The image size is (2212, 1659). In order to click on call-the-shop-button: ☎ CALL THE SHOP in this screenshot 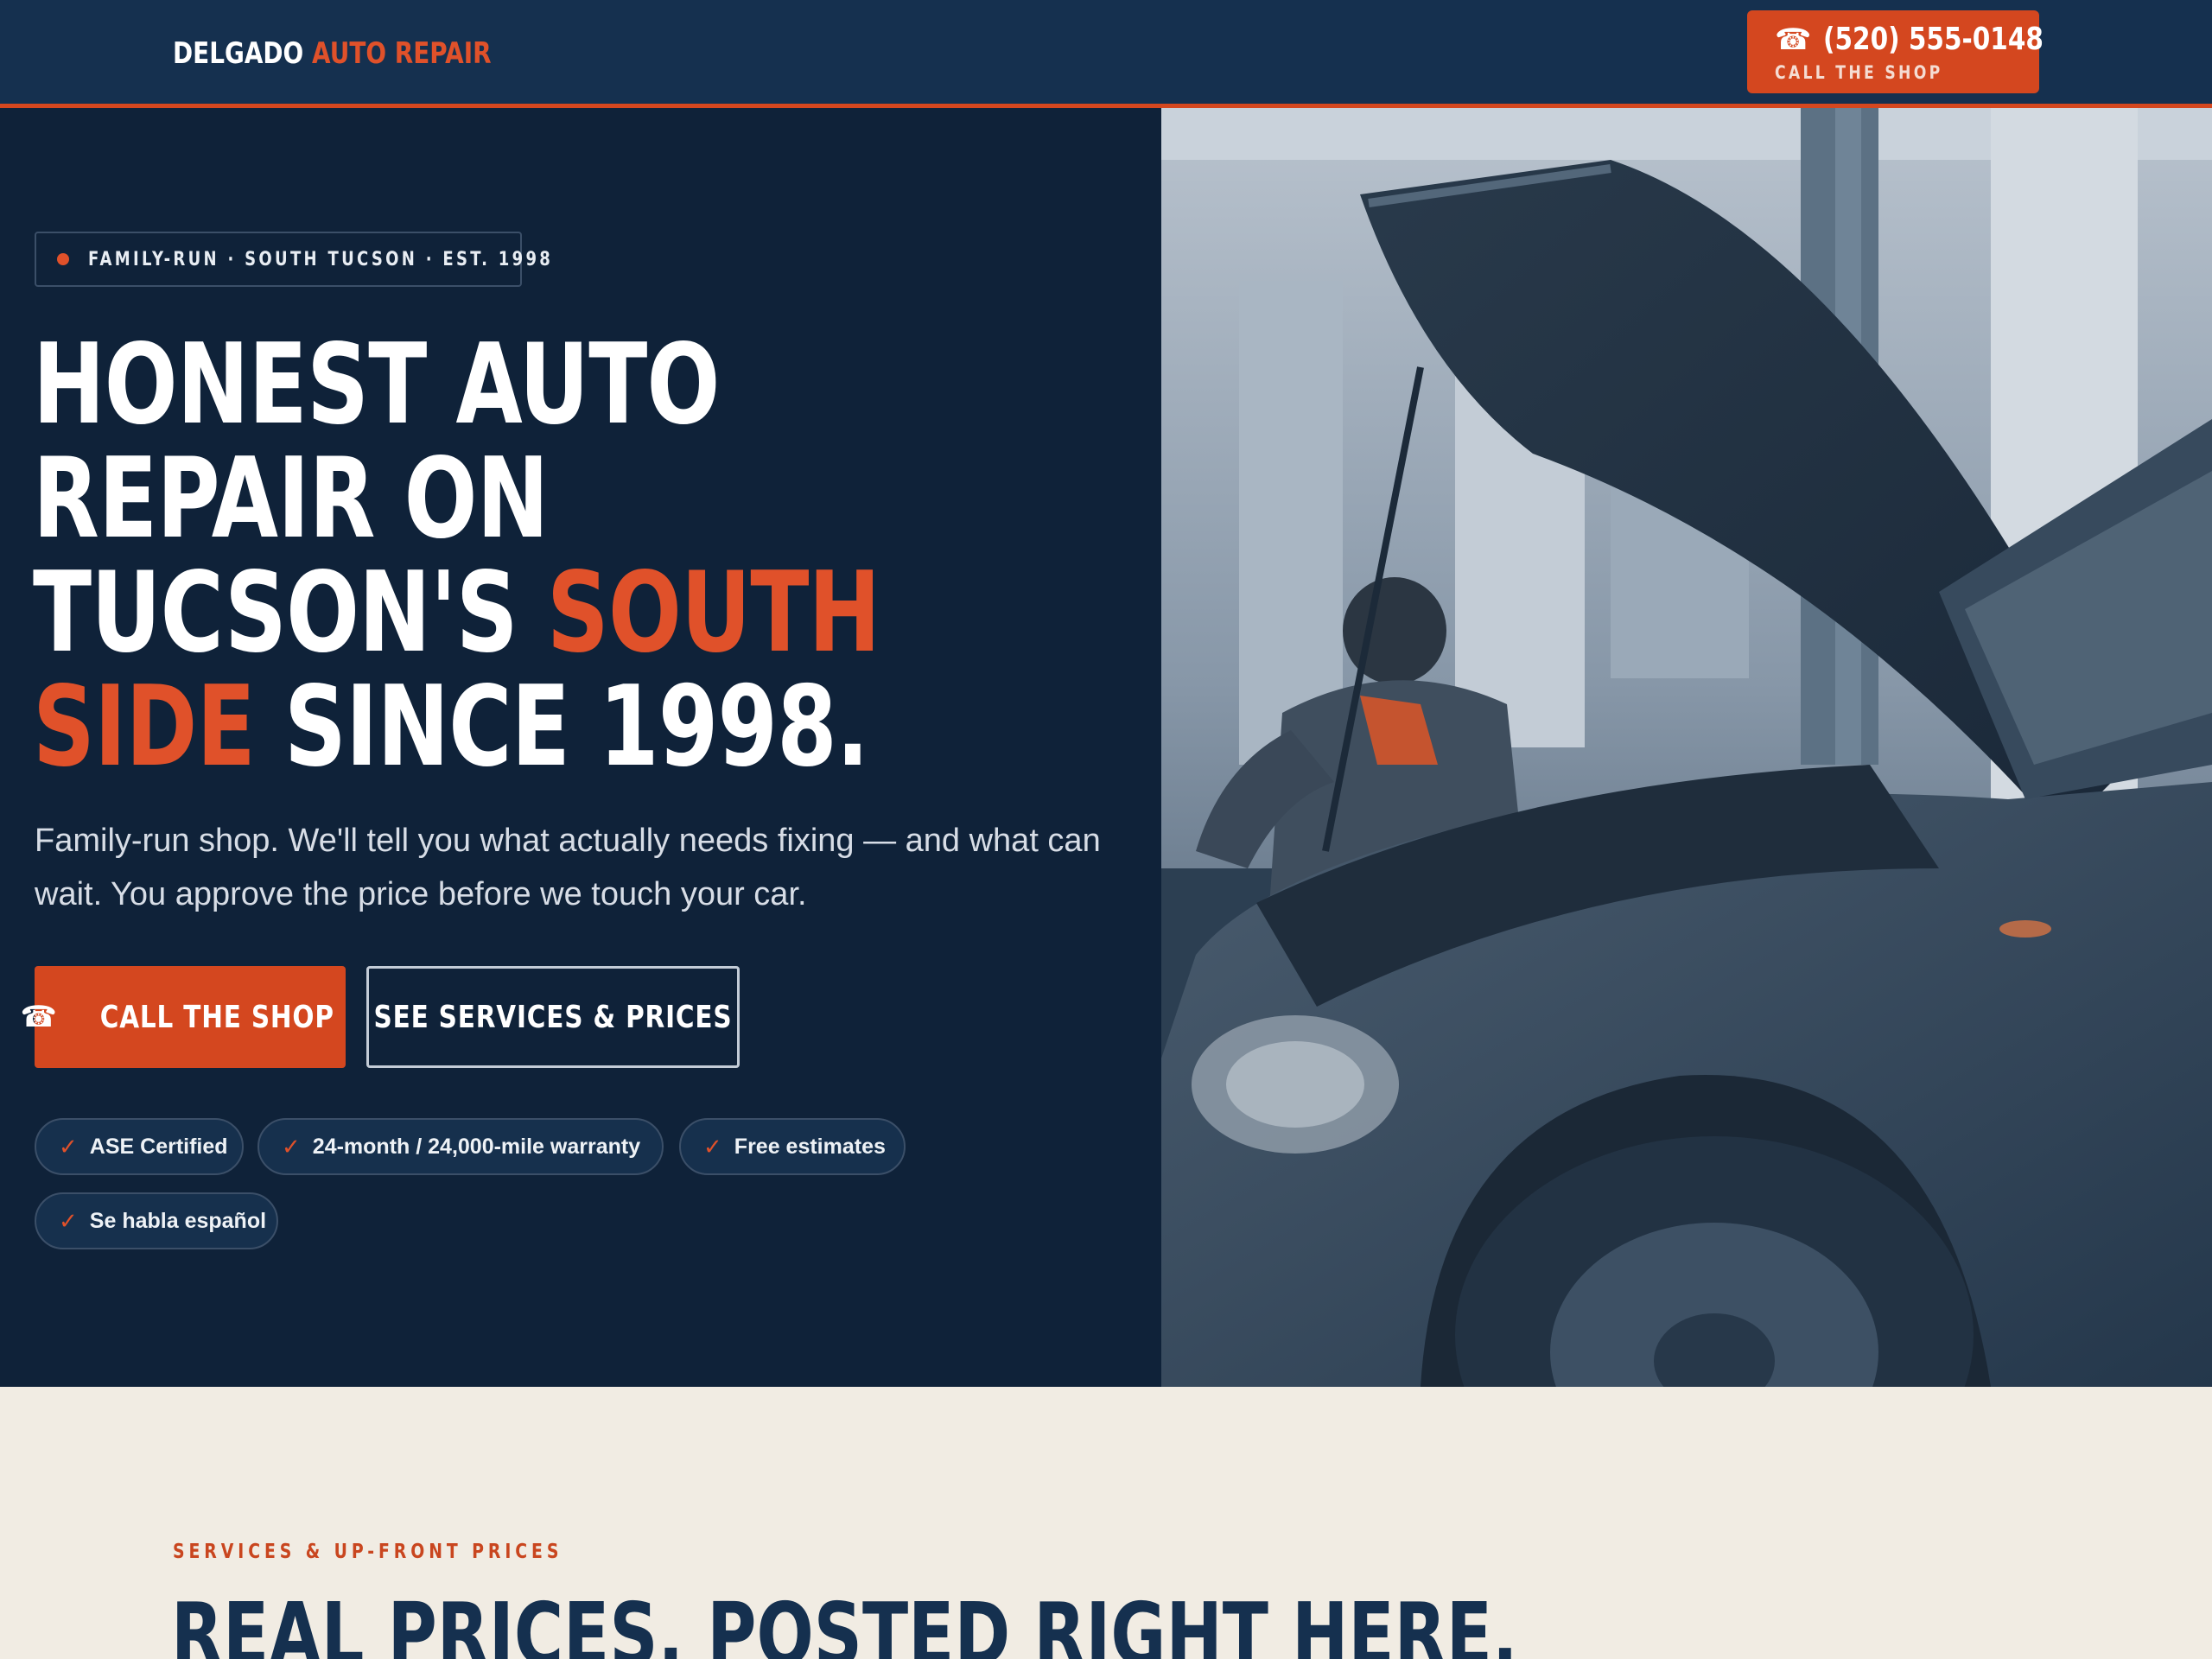, I will do `click(183, 1017)`.